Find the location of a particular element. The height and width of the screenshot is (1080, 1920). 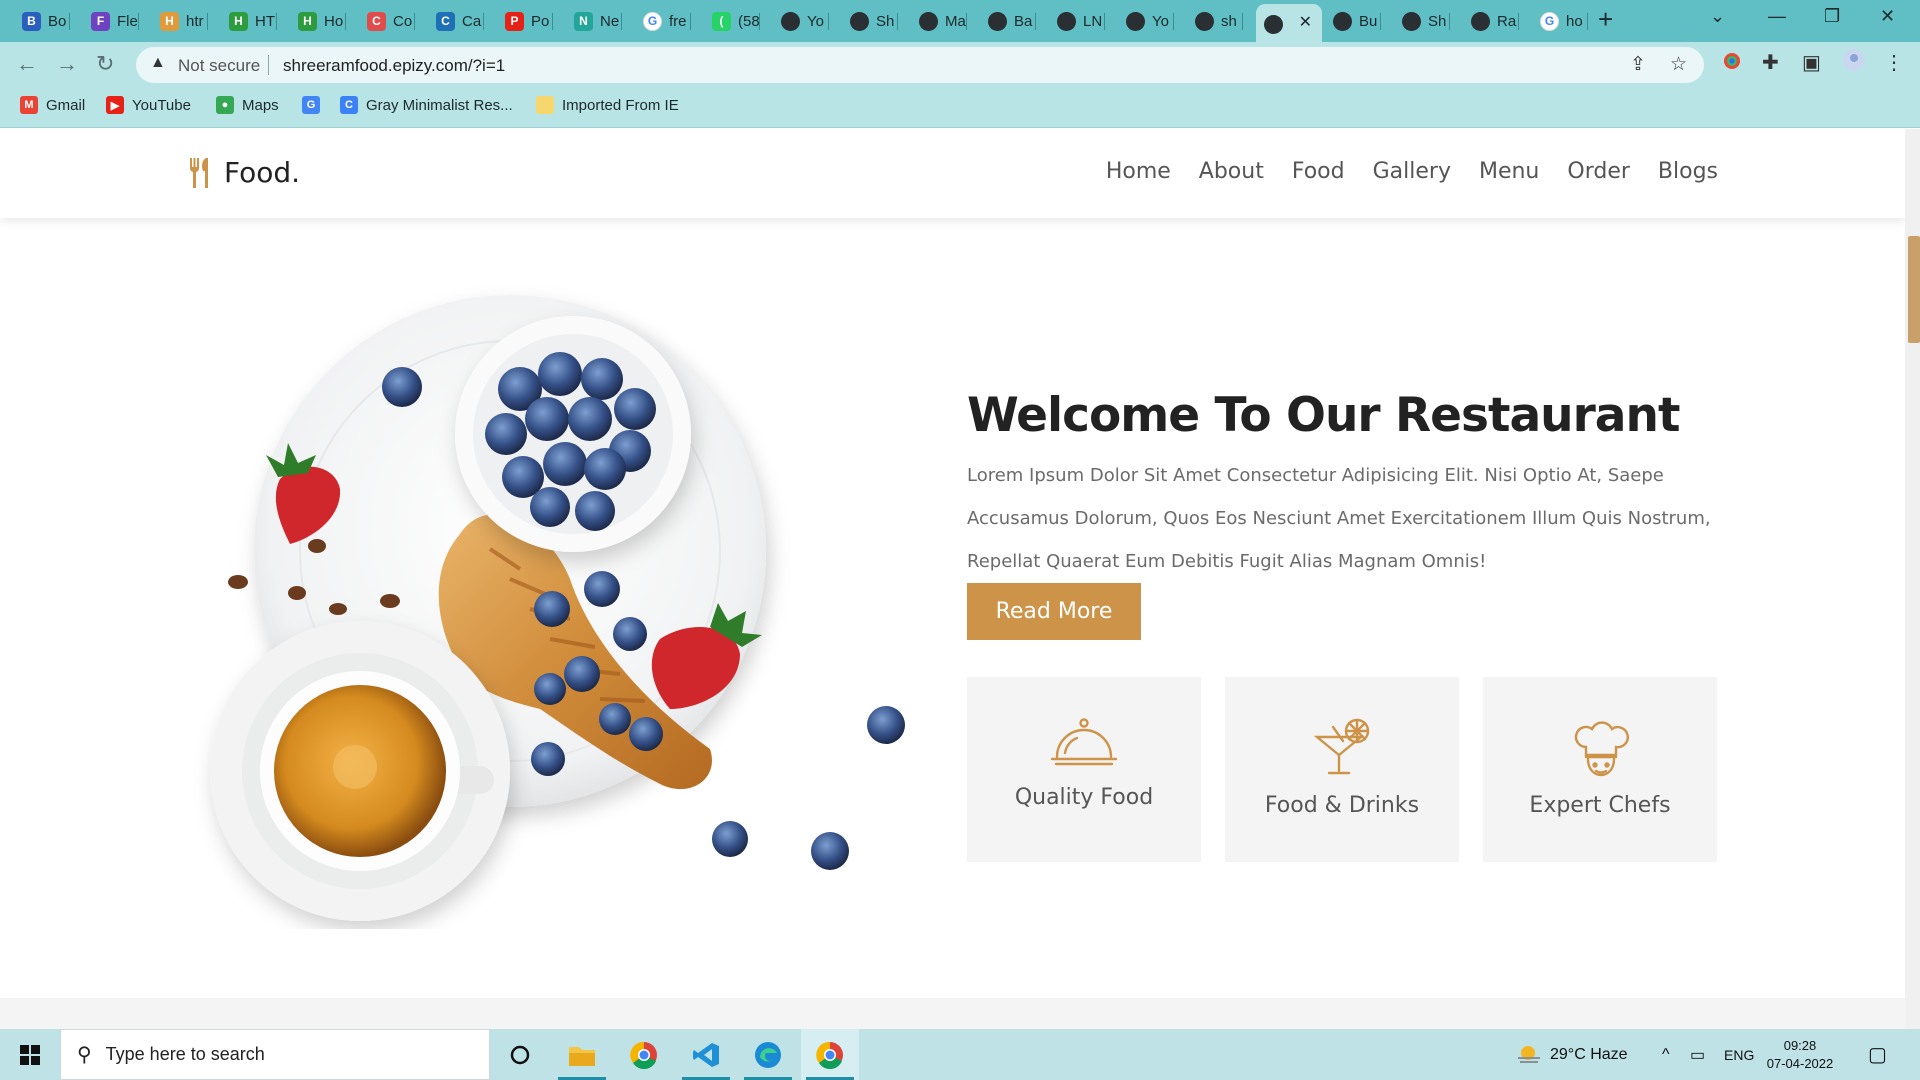

tab-title: Ra is located at coordinates (1507, 21).